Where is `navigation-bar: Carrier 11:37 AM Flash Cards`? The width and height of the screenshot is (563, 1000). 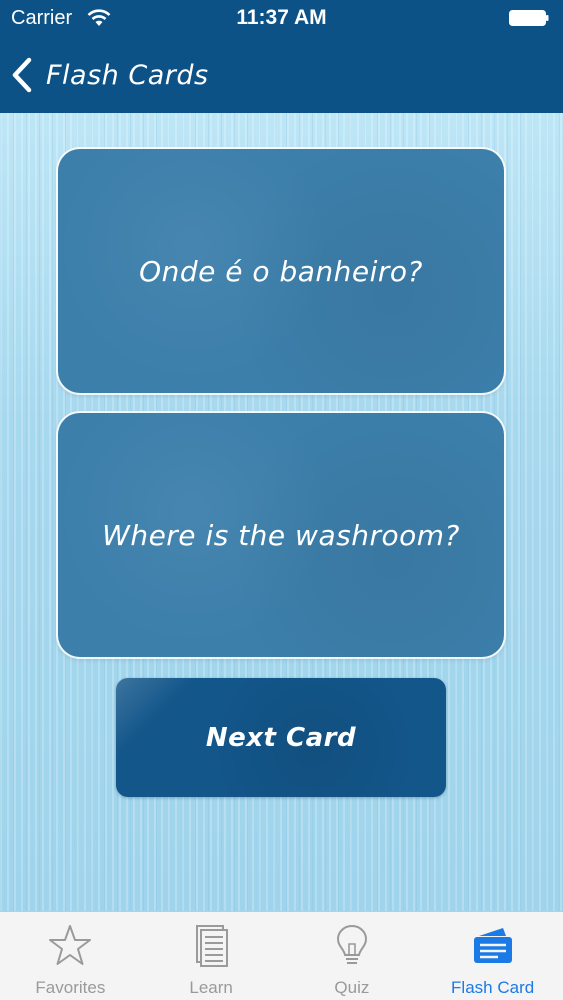
navigation-bar: Carrier 11:37 AM Flash Cards is located at coordinates (281, 56).